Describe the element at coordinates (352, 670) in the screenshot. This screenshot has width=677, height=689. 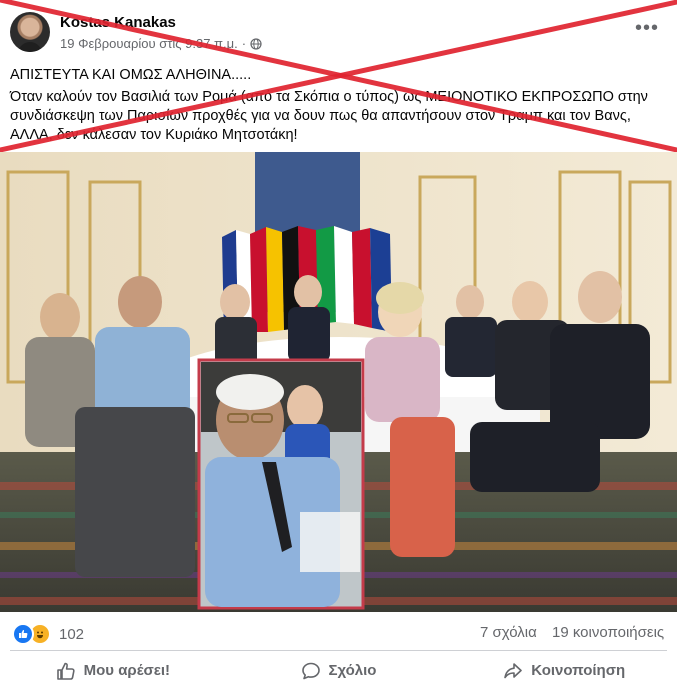
I see `comment-label: Σχόλιο` at that location.